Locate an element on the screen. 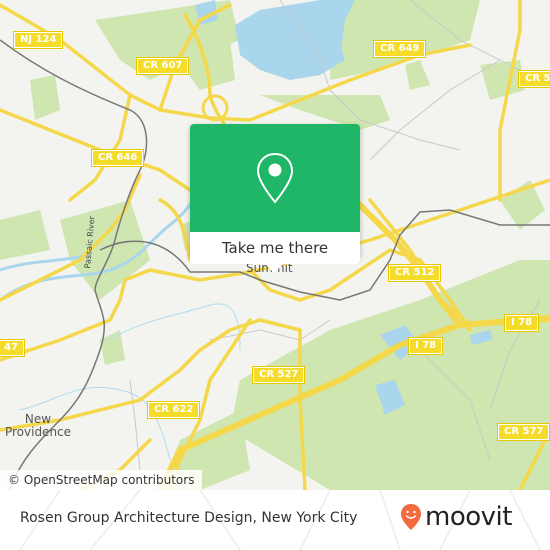  road-label-i78-east: I 78 is located at coordinates (522, 323).